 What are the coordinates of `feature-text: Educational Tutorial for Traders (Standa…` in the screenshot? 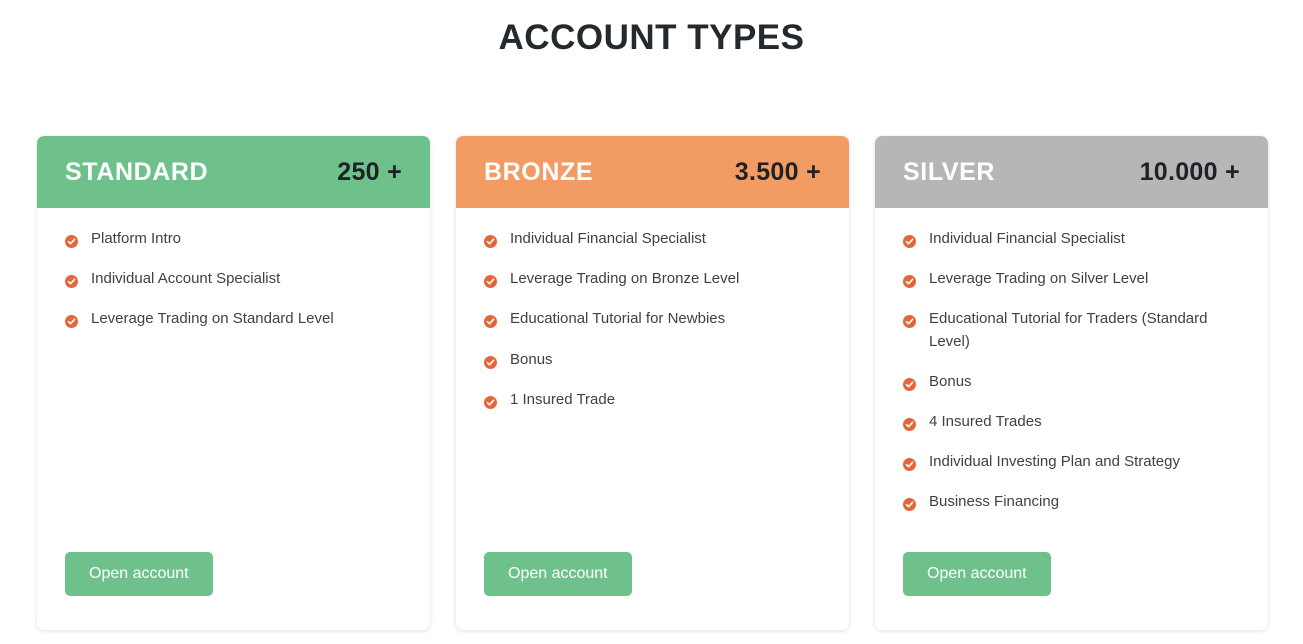 It's located at (1068, 330).